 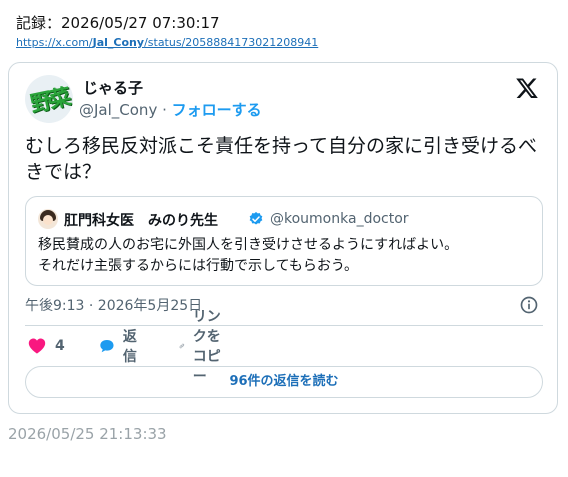 What do you see at coordinates (339, 219) in the screenshot?
I see `quote-handle: @koumonka_doctor` at bounding box center [339, 219].